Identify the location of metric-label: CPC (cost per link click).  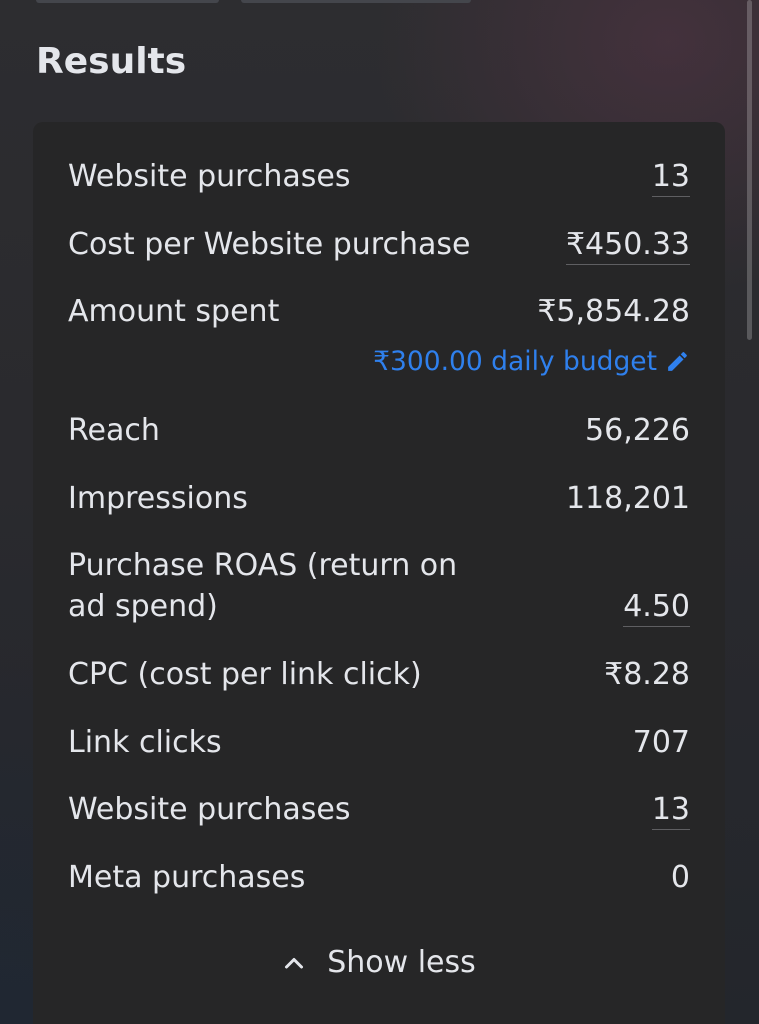
(245, 675).